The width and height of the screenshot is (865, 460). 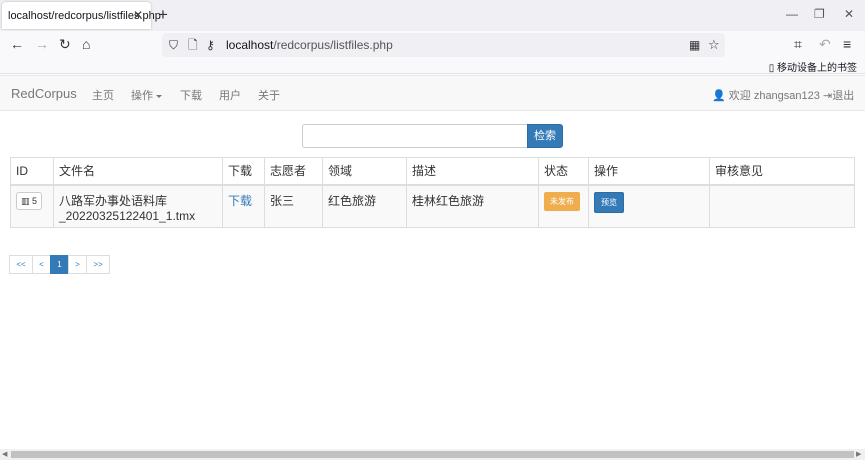 What do you see at coordinates (813, 66) in the screenshot?
I see `mobile-bookmarks: ▯ 移动设备上的书签` at bounding box center [813, 66].